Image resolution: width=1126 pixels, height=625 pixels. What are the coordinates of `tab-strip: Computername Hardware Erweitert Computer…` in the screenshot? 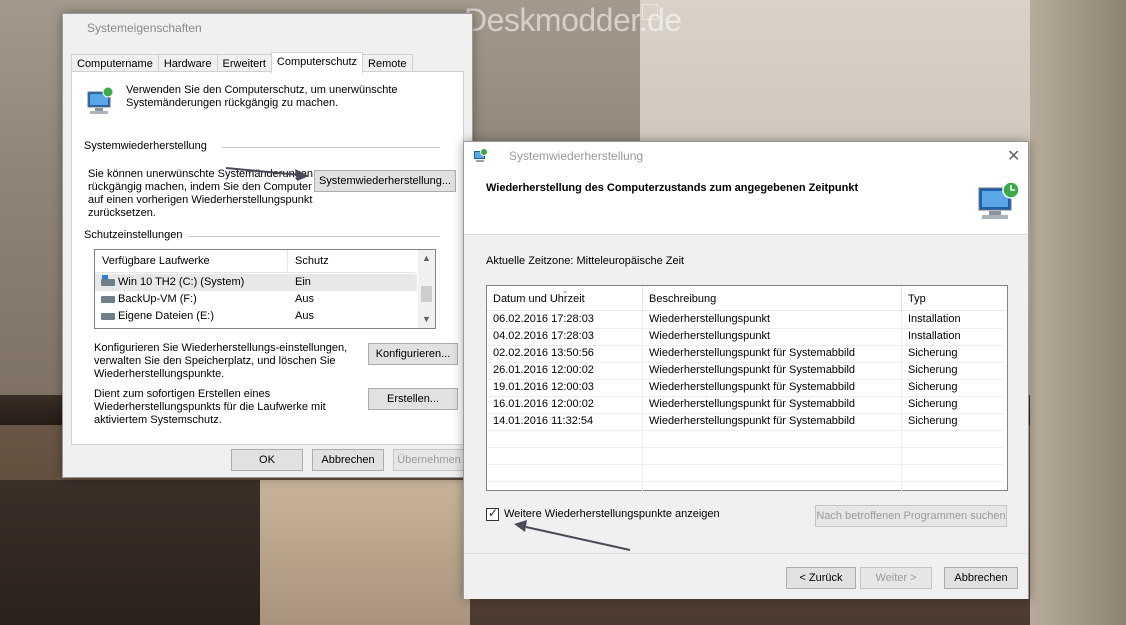 It's located at (242, 62).